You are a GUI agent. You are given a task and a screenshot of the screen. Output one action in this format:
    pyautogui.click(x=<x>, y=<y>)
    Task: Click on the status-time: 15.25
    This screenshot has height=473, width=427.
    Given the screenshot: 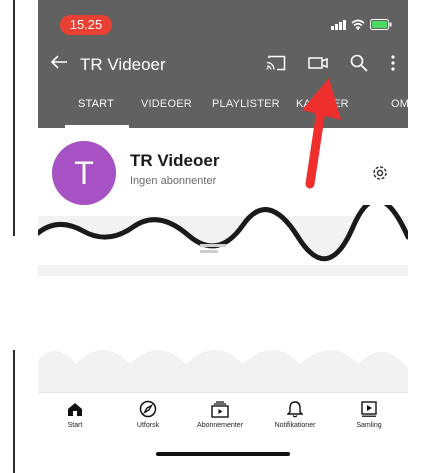 What is the action you would take?
    pyautogui.click(x=86, y=25)
    